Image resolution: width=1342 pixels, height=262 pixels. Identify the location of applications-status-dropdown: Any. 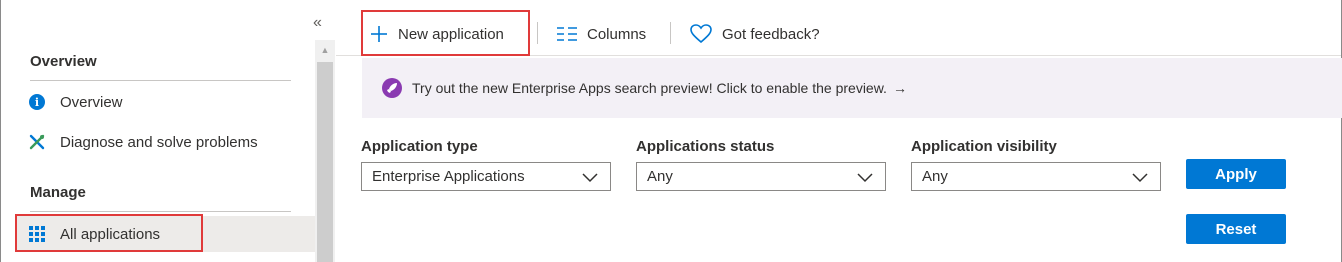
(761, 176).